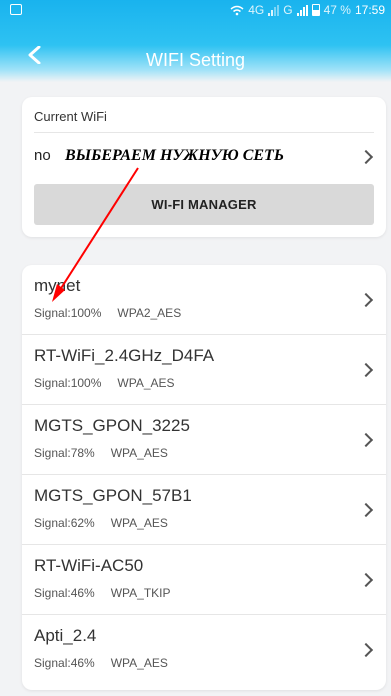 This screenshot has width=391, height=696. What do you see at coordinates (113, 495) in the screenshot?
I see `network-name: MGTS_GPON_57B1` at bounding box center [113, 495].